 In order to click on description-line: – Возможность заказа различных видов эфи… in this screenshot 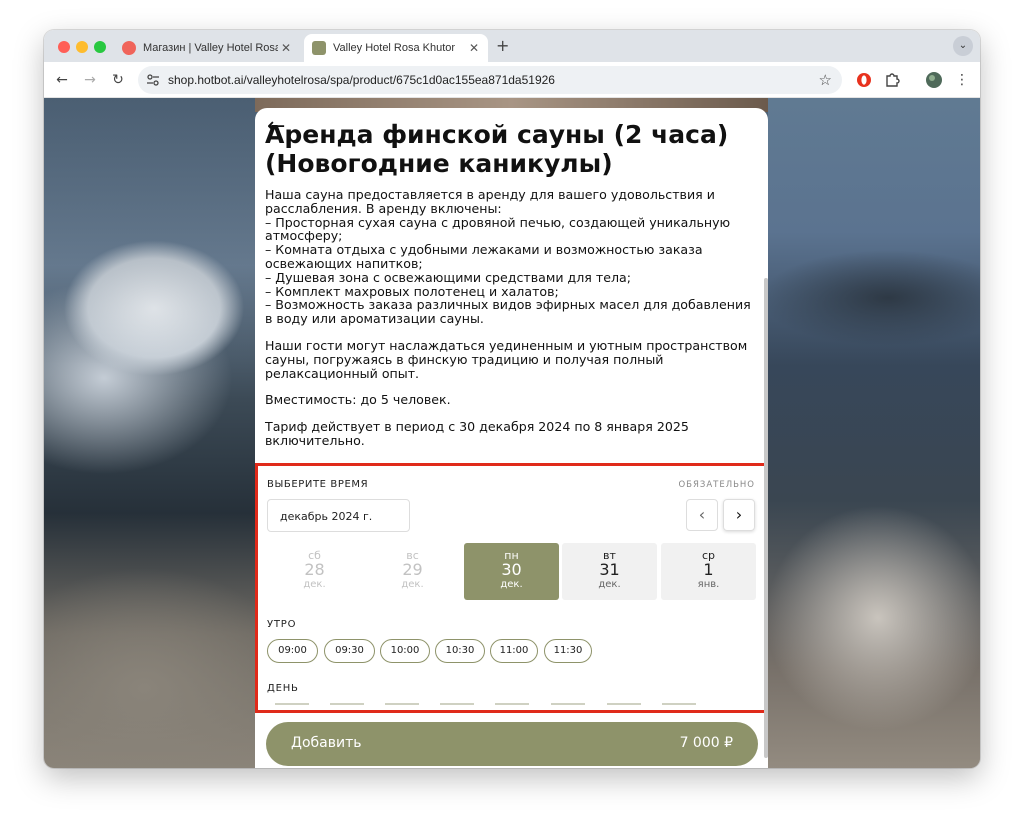, I will do `click(508, 312)`.